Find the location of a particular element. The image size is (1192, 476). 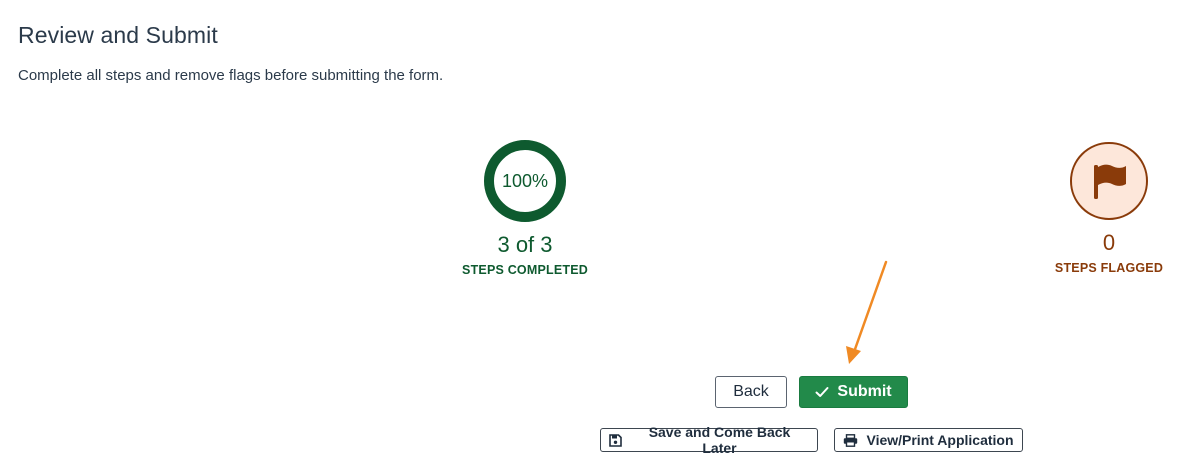

save-label: Save and Come Back Later is located at coordinates (719, 440).